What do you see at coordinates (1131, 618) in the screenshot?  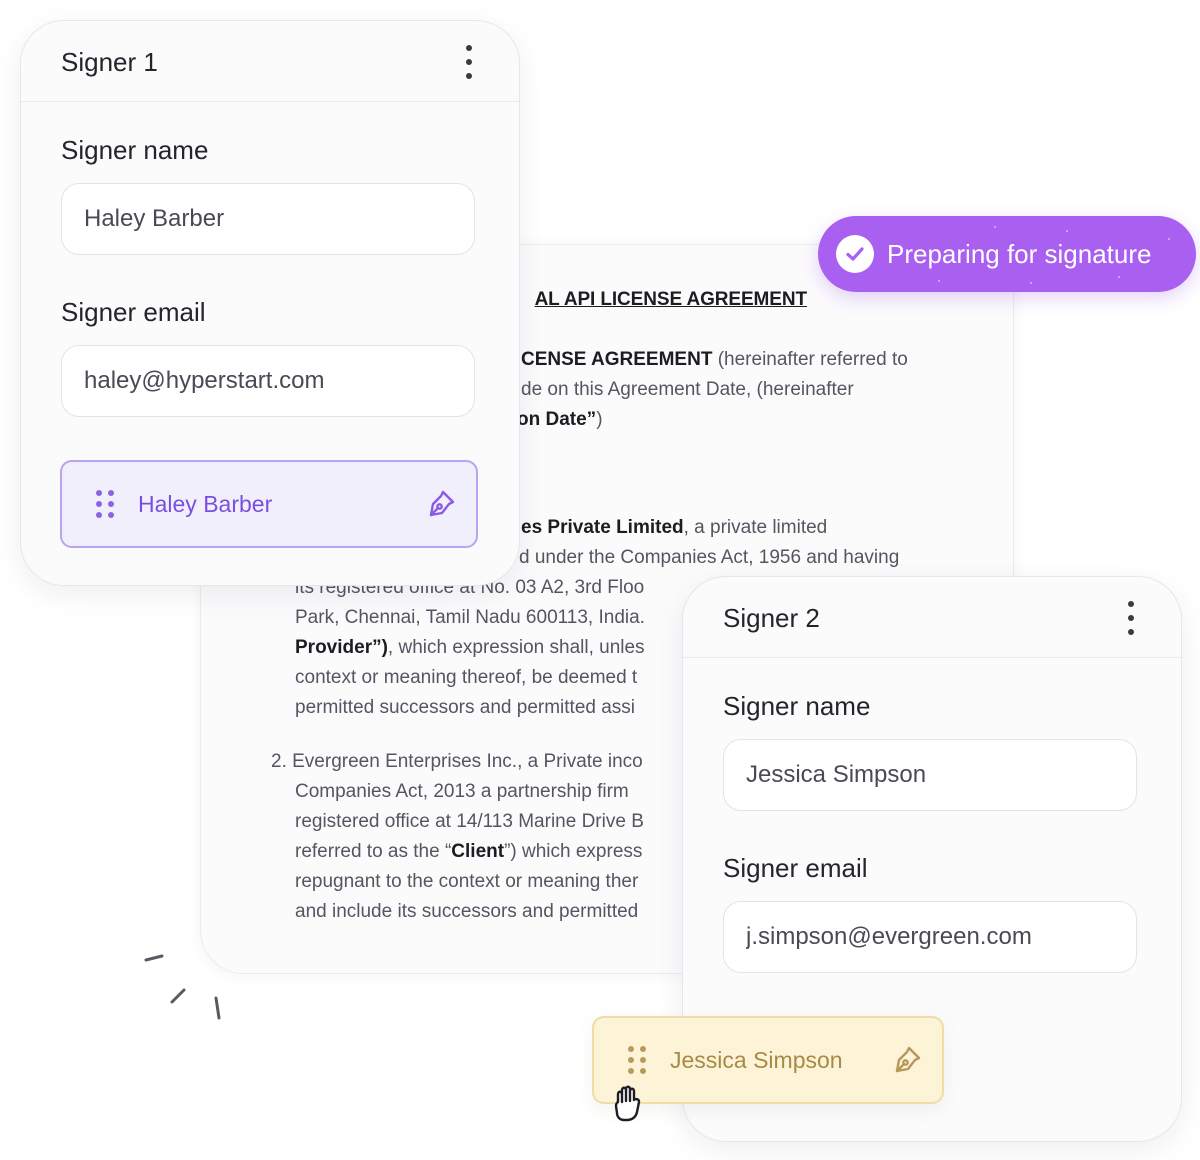 I see `signer-2-menu-button` at bounding box center [1131, 618].